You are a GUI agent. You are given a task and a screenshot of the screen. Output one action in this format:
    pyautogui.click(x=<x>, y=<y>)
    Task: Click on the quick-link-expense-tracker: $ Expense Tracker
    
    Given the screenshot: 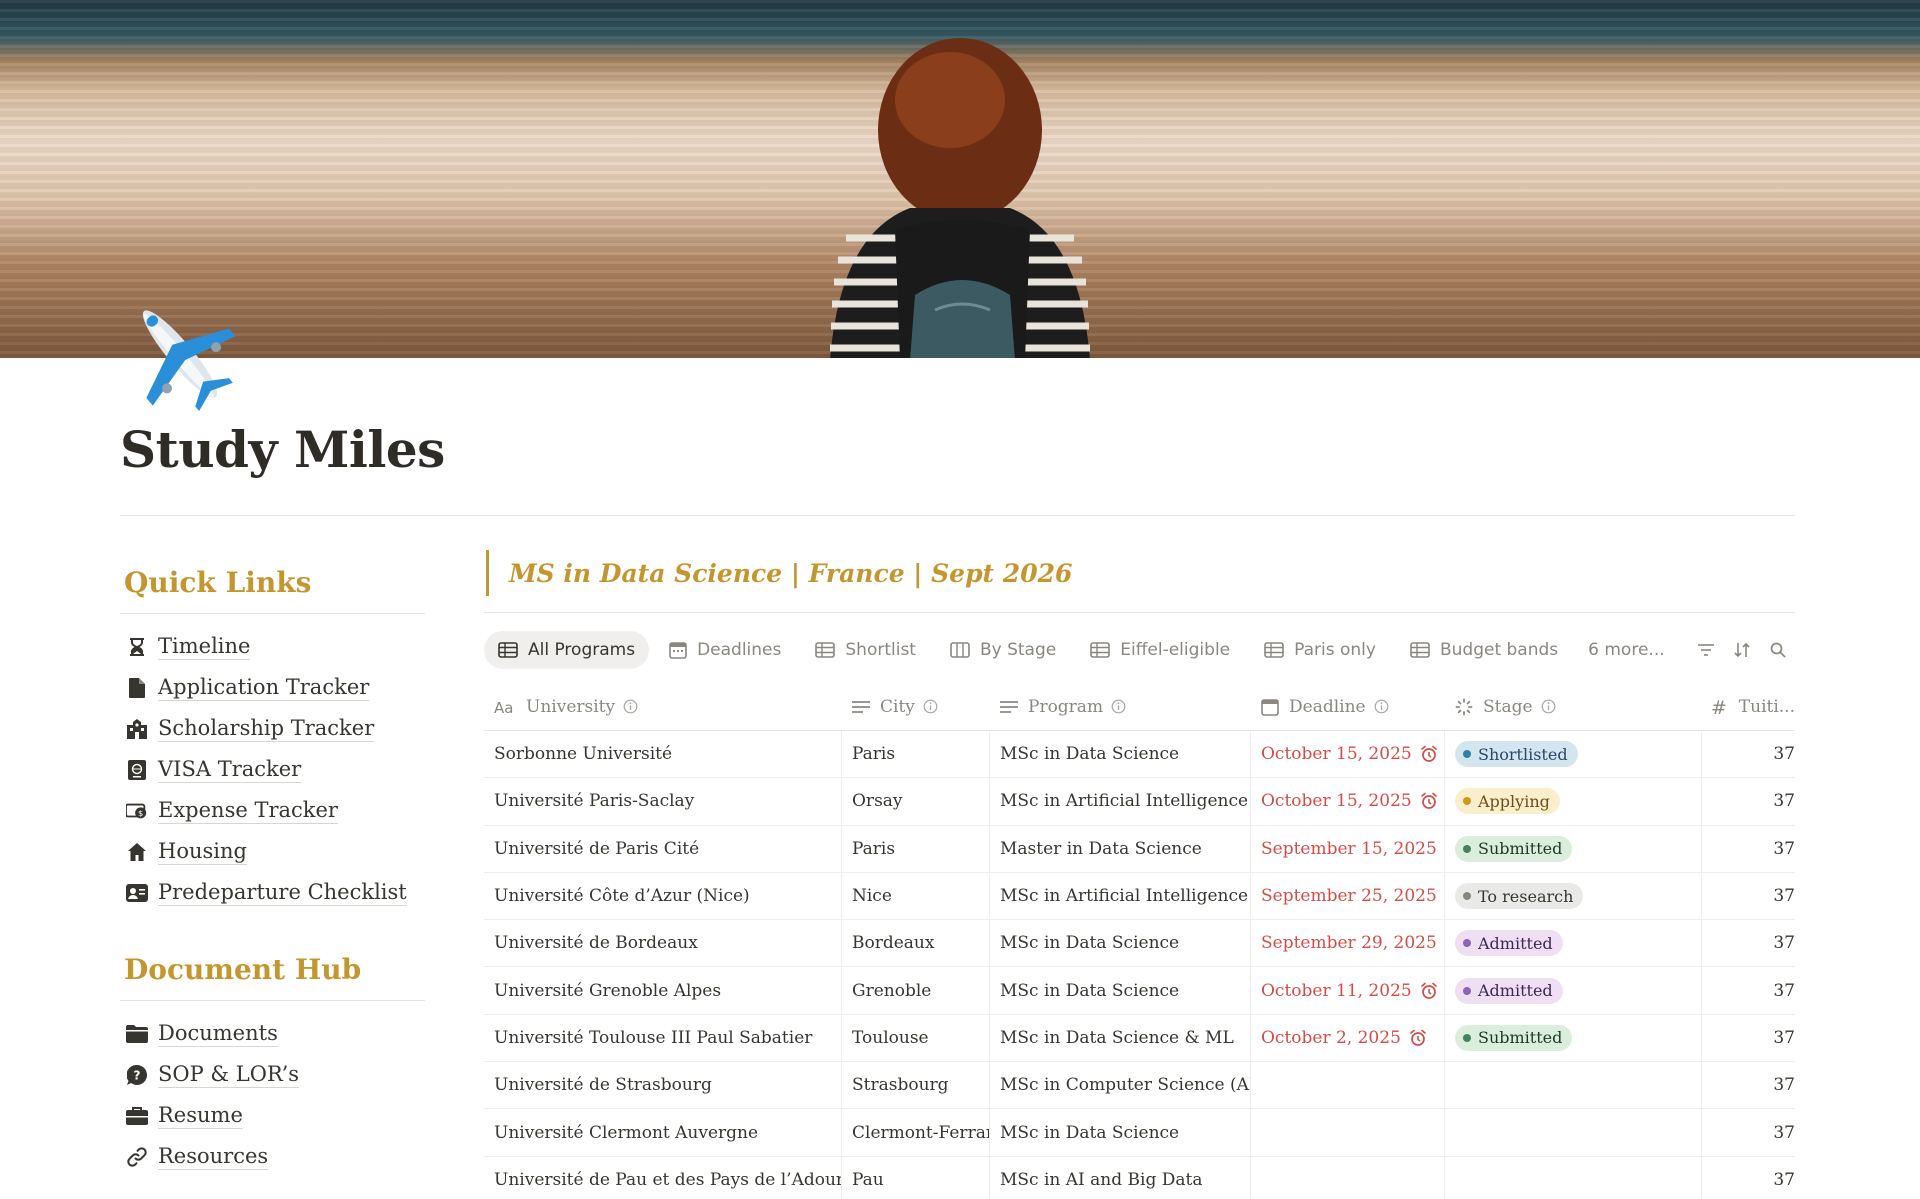 What is the action you would take?
    pyautogui.click(x=272, y=810)
    